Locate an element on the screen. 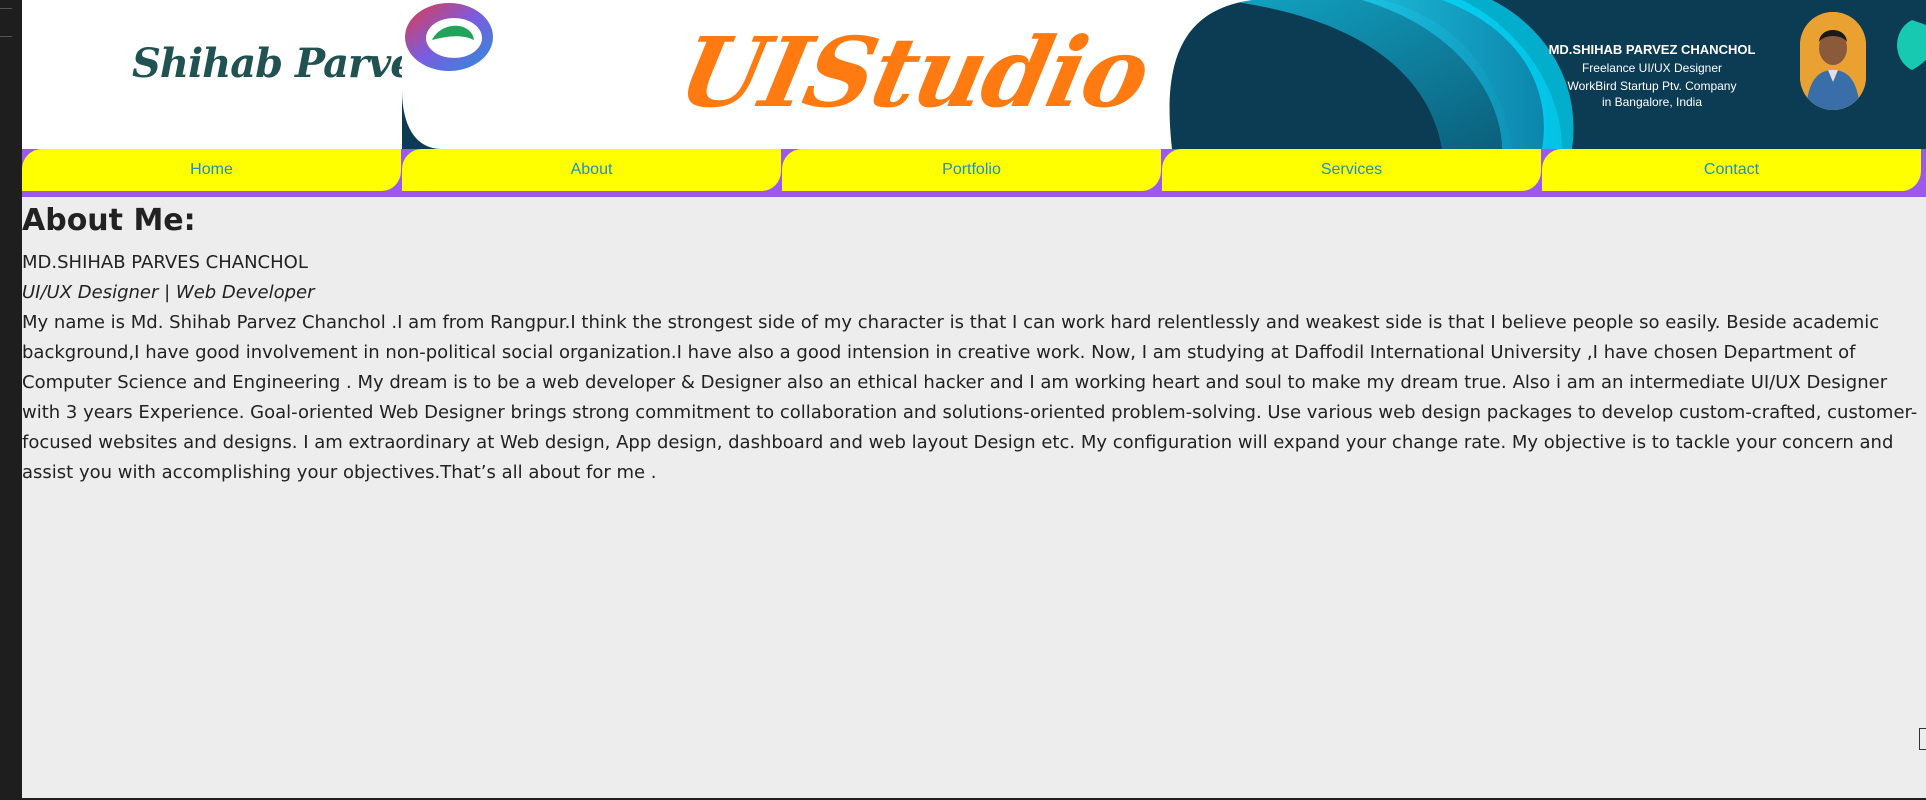  site-logo: Shihab Parves is located at coordinates (284, 63).